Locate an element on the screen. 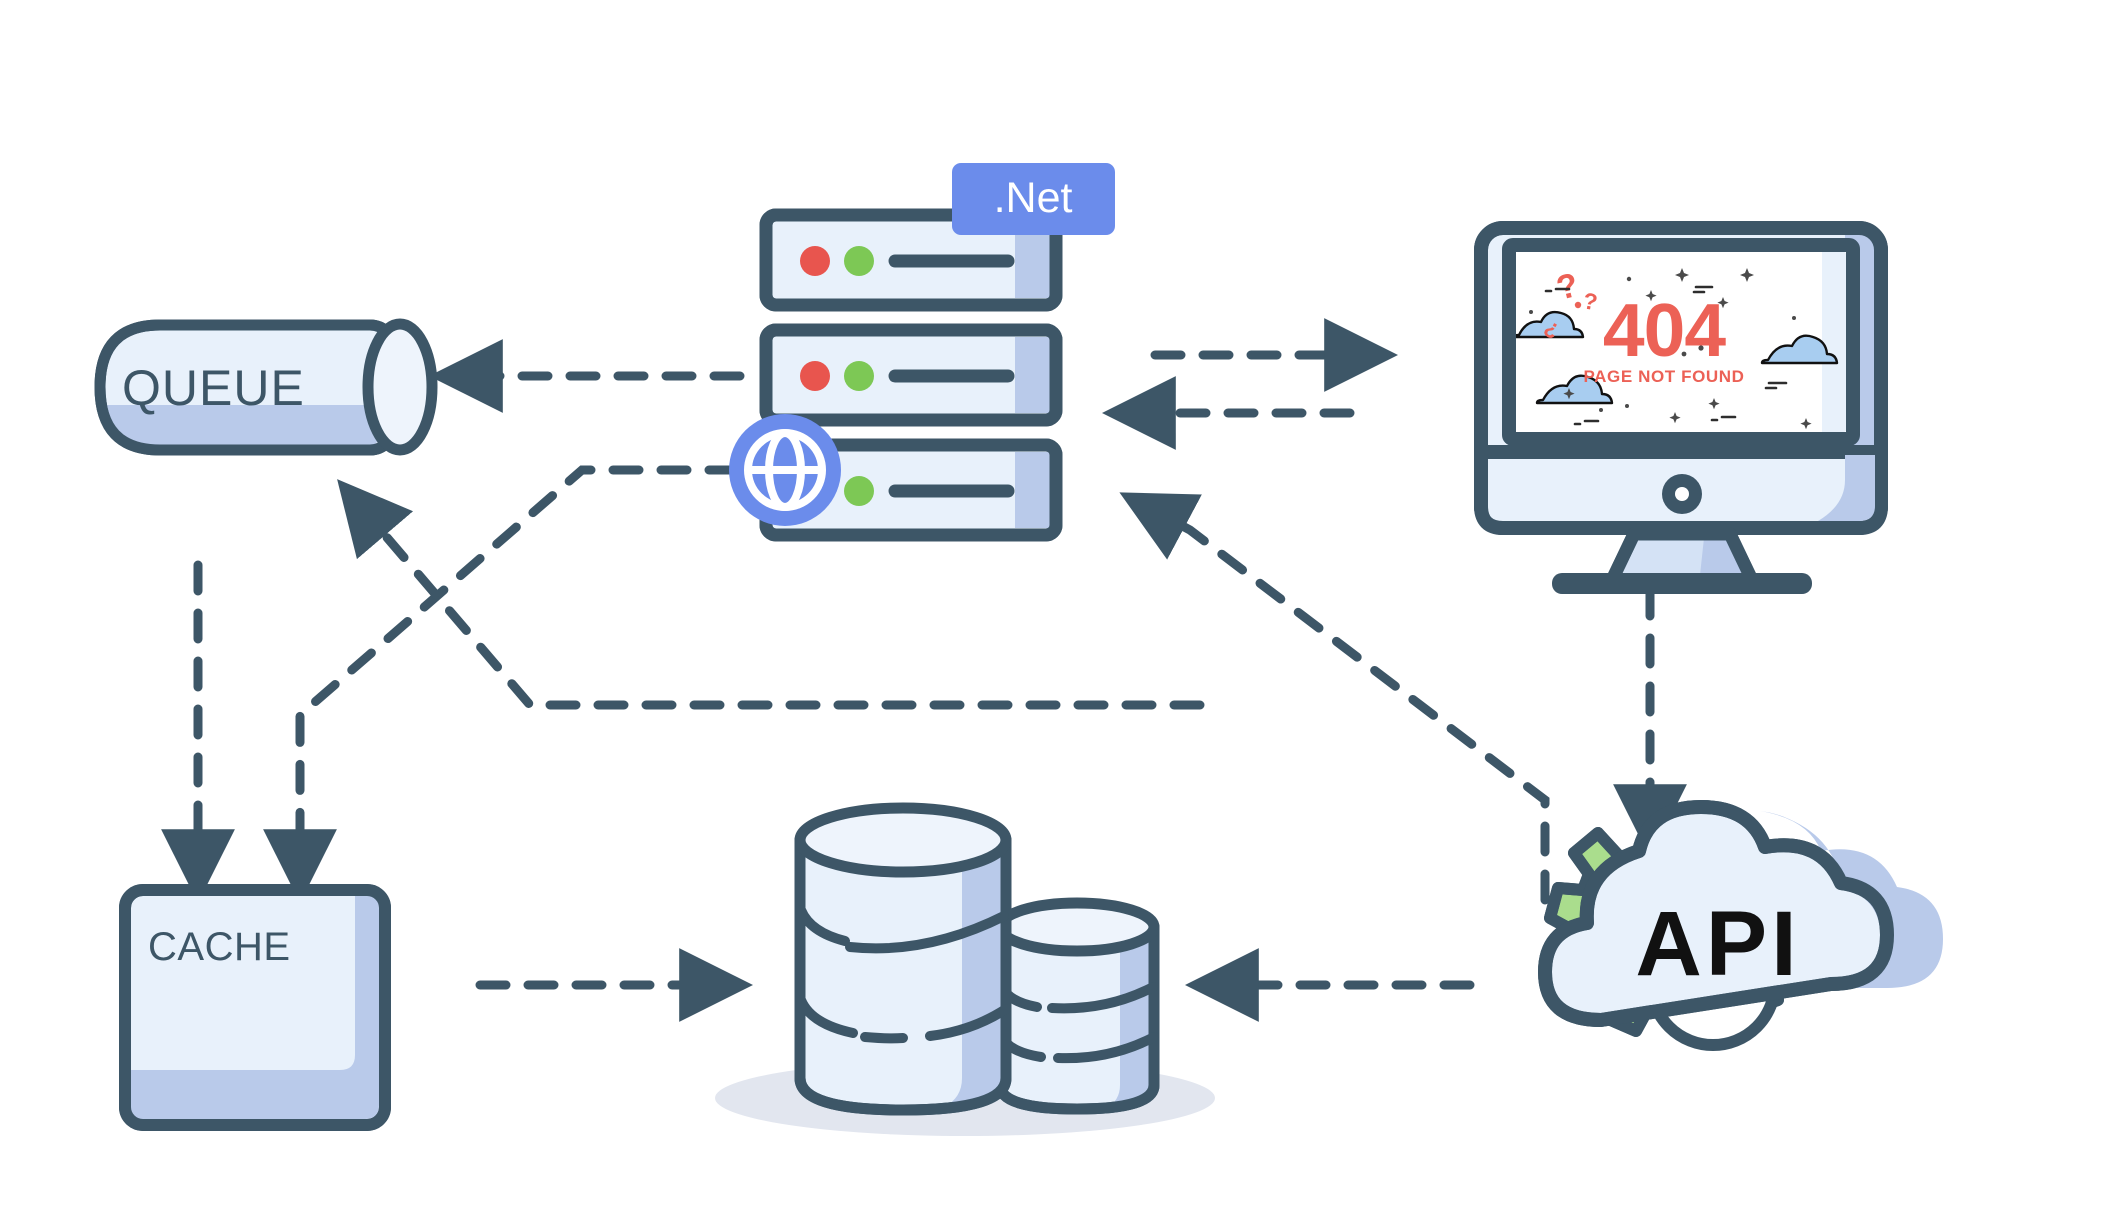  database-cylinder-large is located at coordinates (903, 959).